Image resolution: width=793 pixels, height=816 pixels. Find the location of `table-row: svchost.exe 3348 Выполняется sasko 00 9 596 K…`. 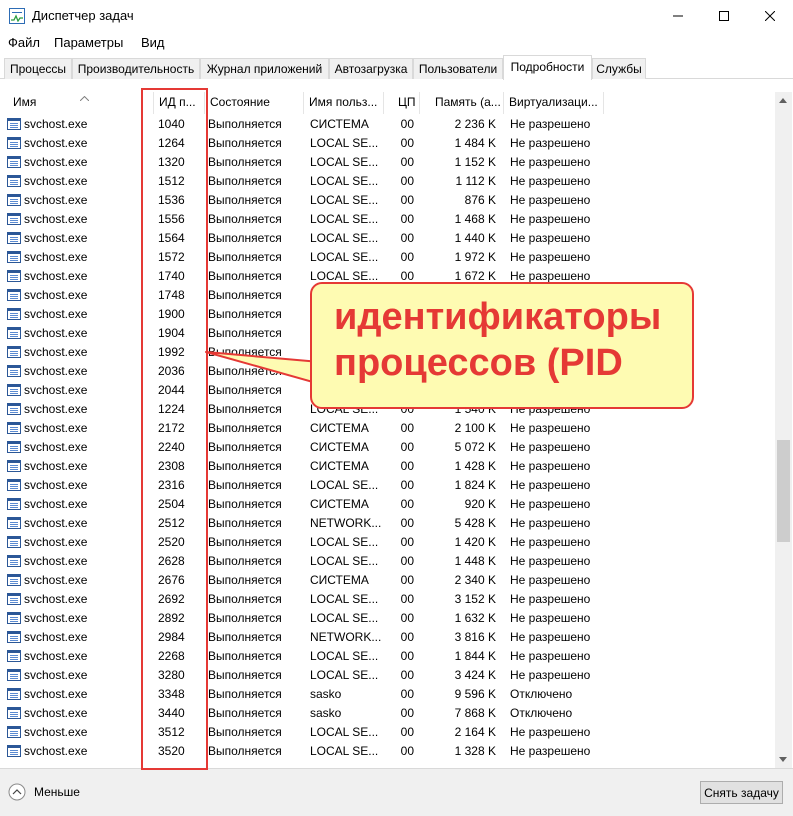

table-row: svchost.exe 3348 Выполняется sasko 00 9 596 K… is located at coordinates (387, 694).